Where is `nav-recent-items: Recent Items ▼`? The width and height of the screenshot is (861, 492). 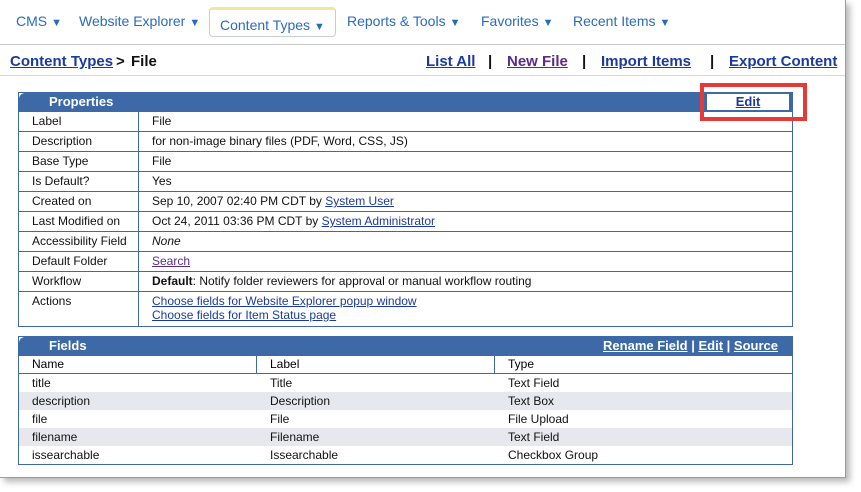 nav-recent-items: Recent Items ▼ is located at coordinates (621, 21).